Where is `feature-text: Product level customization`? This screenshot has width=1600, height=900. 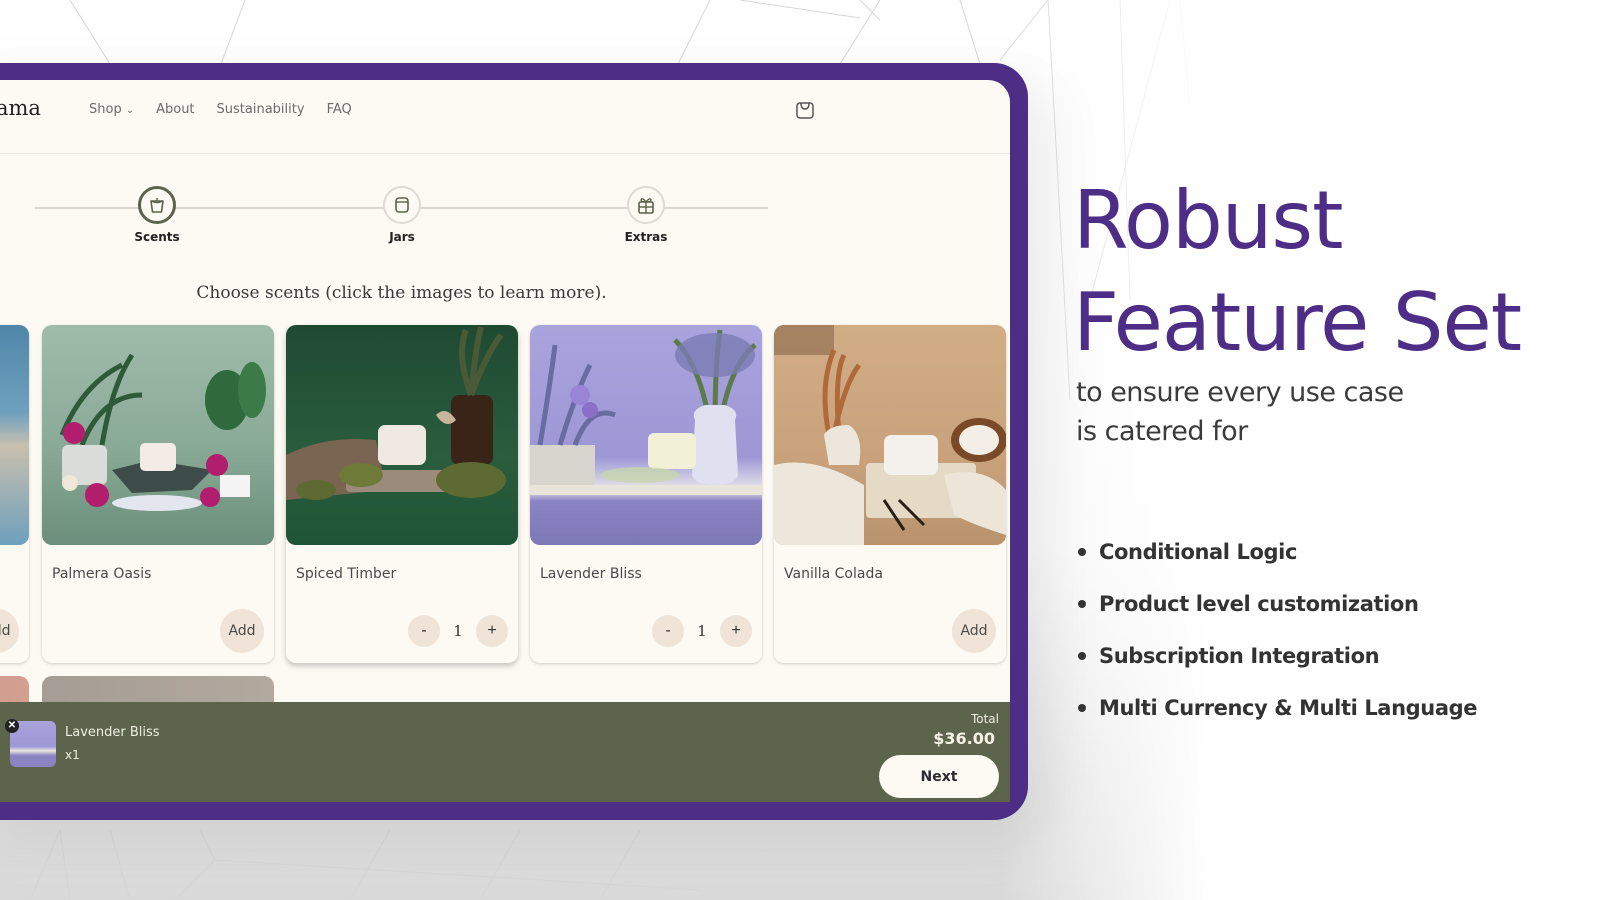 feature-text: Product level customization is located at coordinates (1259, 604).